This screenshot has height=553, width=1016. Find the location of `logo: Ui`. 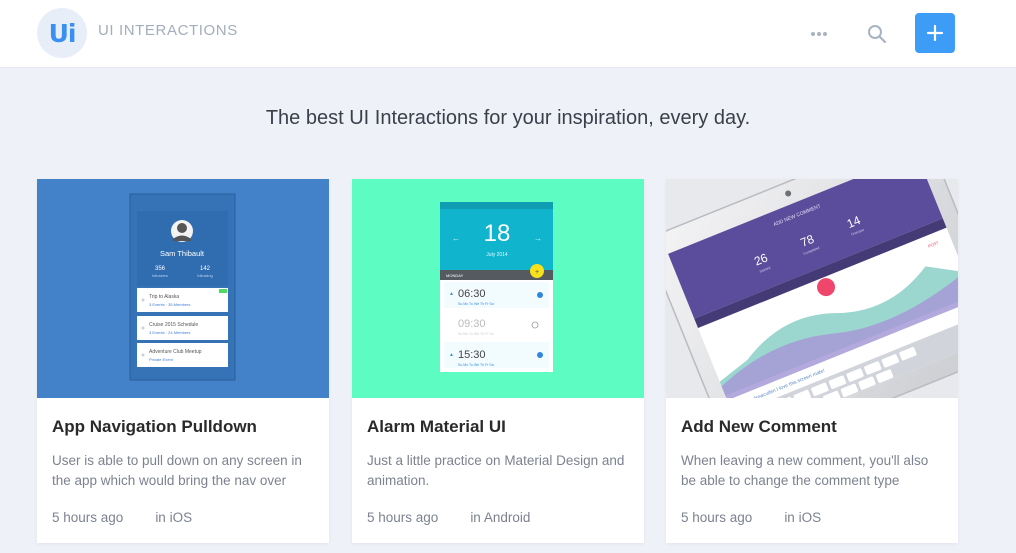

logo: Ui is located at coordinates (62, 33).